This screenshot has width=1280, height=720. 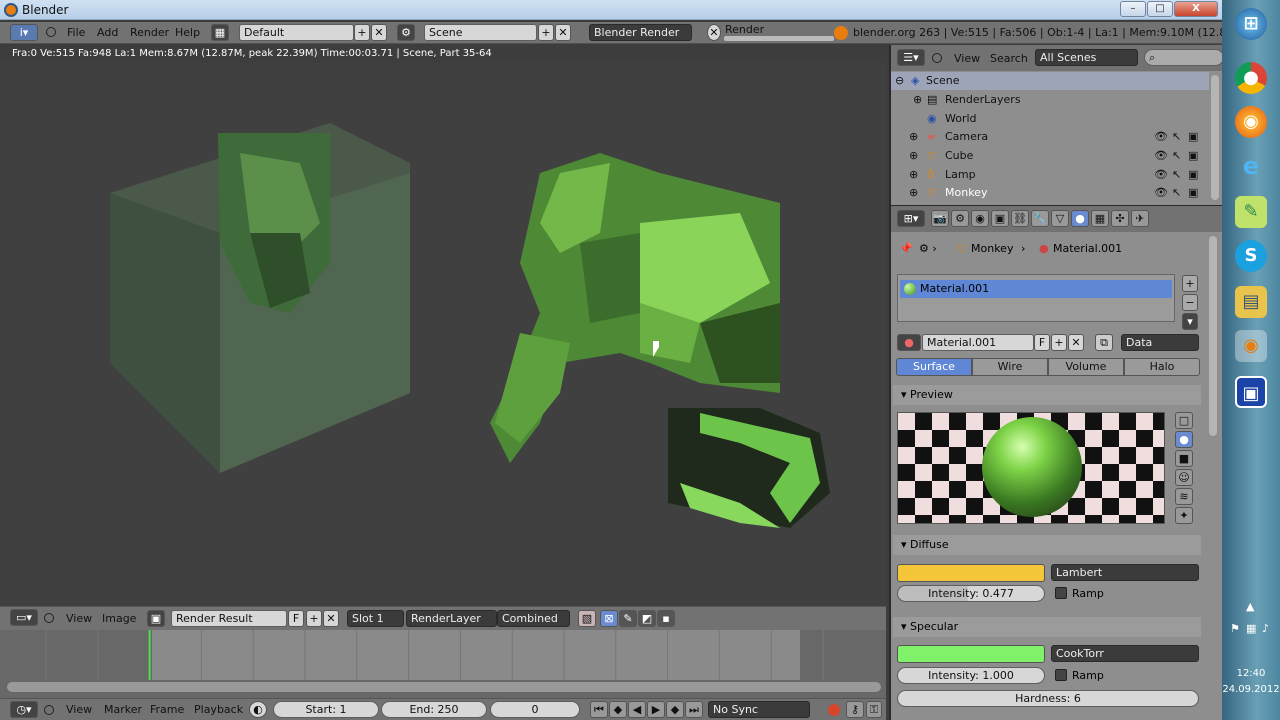 What do you see at coordinates (1184, 57) in the screenshot?
I see `outliner-search-input: ⌕` at bounding box center [1184, 57].